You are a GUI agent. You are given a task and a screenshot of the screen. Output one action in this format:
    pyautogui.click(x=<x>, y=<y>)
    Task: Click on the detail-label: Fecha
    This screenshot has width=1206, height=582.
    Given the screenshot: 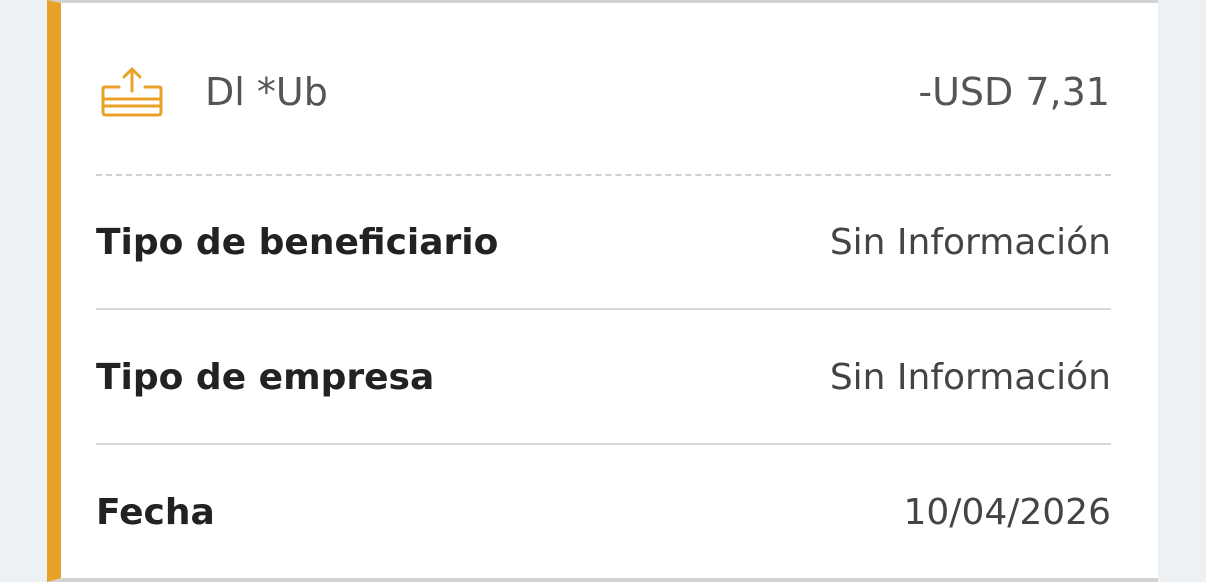 What is the action you would take?
    pyautogui.click(x=155, y=512)
    